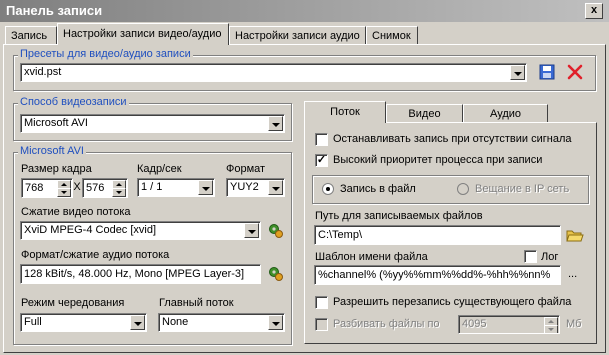 This screenshot has width=609, height=355. Describe the element at coordinates (77, 187) in the screenshot. I see `size-separator: X` at that location.